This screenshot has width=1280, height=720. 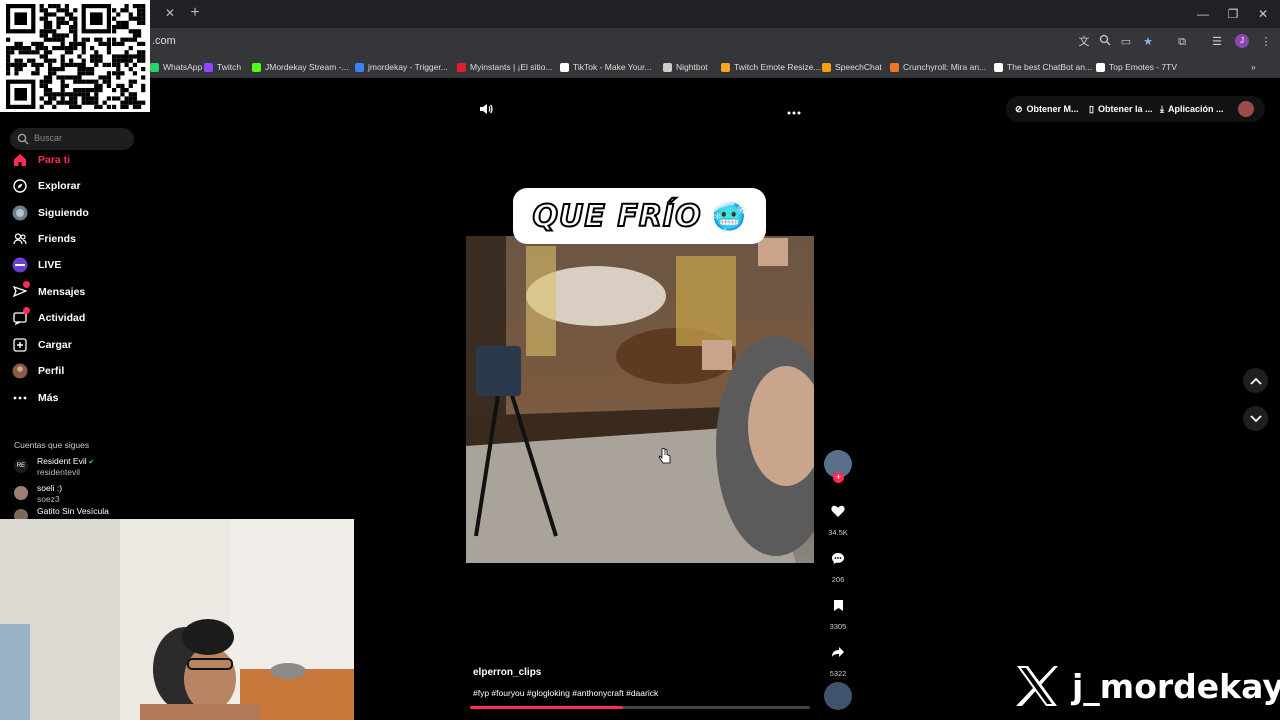 I want to click on new-tab-button: +, so click(x=195, y=13).